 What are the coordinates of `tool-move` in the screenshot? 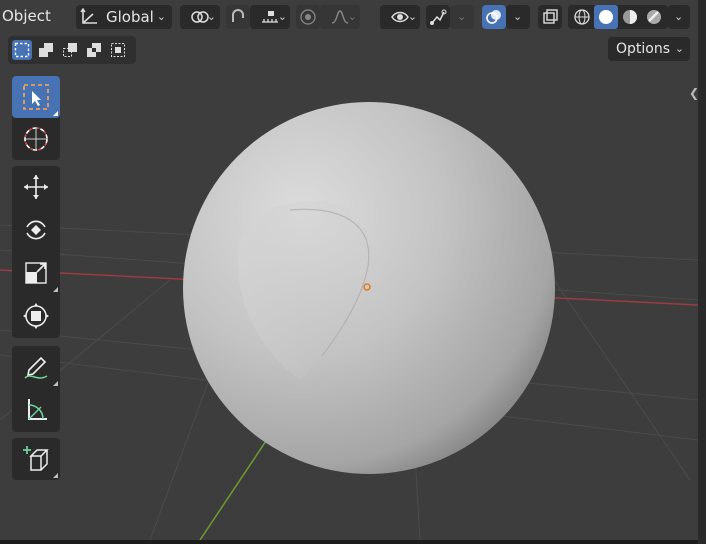 It's located at (36, 187).